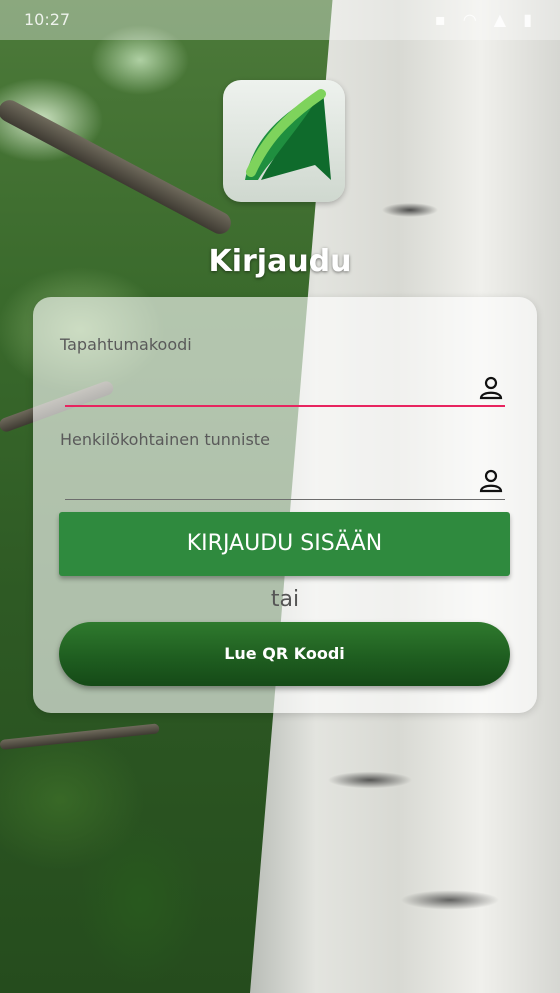 The width and height of the screenshot is (560, 993). I want to click on status-icons: ▪ ◠ ▲ ▮, so click(486, 19).